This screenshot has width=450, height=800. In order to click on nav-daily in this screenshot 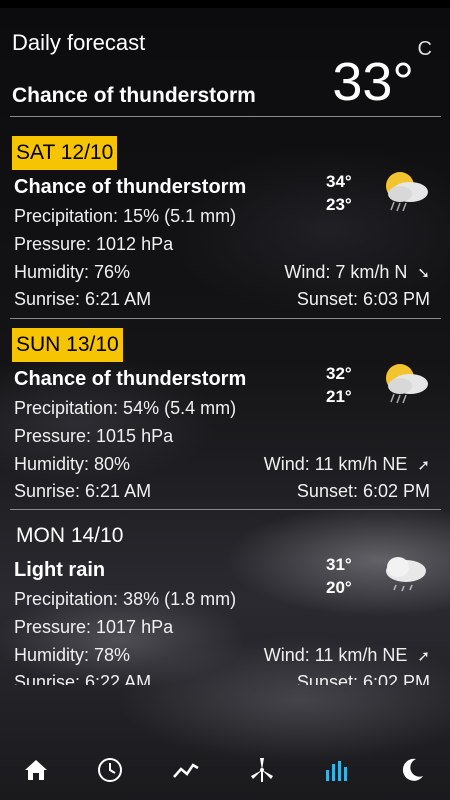, I will do `click(336, 770)`.